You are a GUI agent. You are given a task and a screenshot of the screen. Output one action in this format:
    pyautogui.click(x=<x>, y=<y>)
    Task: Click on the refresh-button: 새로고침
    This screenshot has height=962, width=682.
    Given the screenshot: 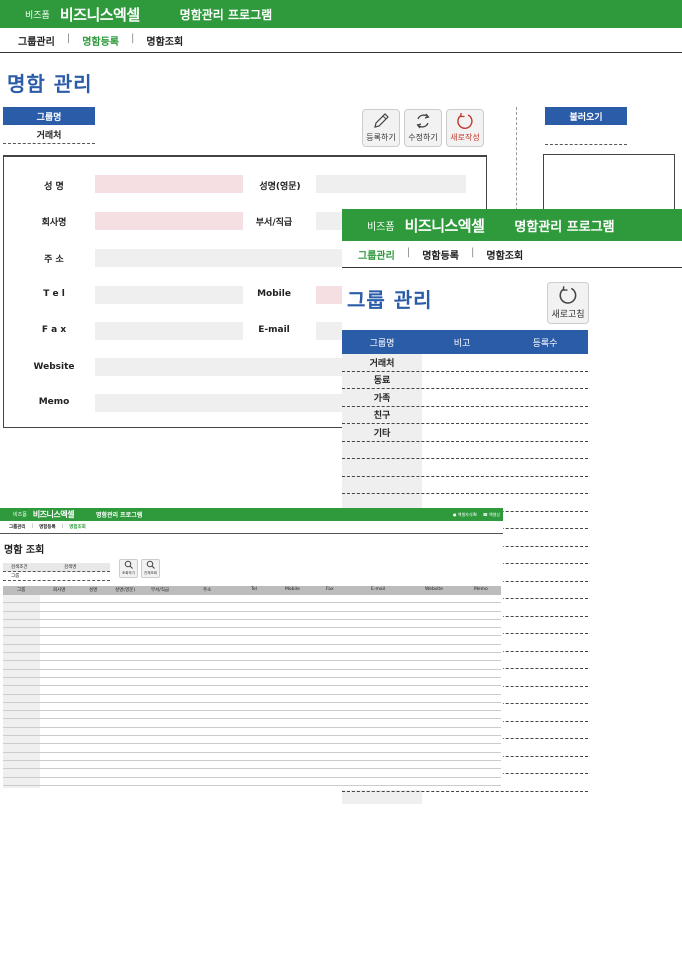 What is the action you would take?
    pyautogui.click(x=568, y=303)
    